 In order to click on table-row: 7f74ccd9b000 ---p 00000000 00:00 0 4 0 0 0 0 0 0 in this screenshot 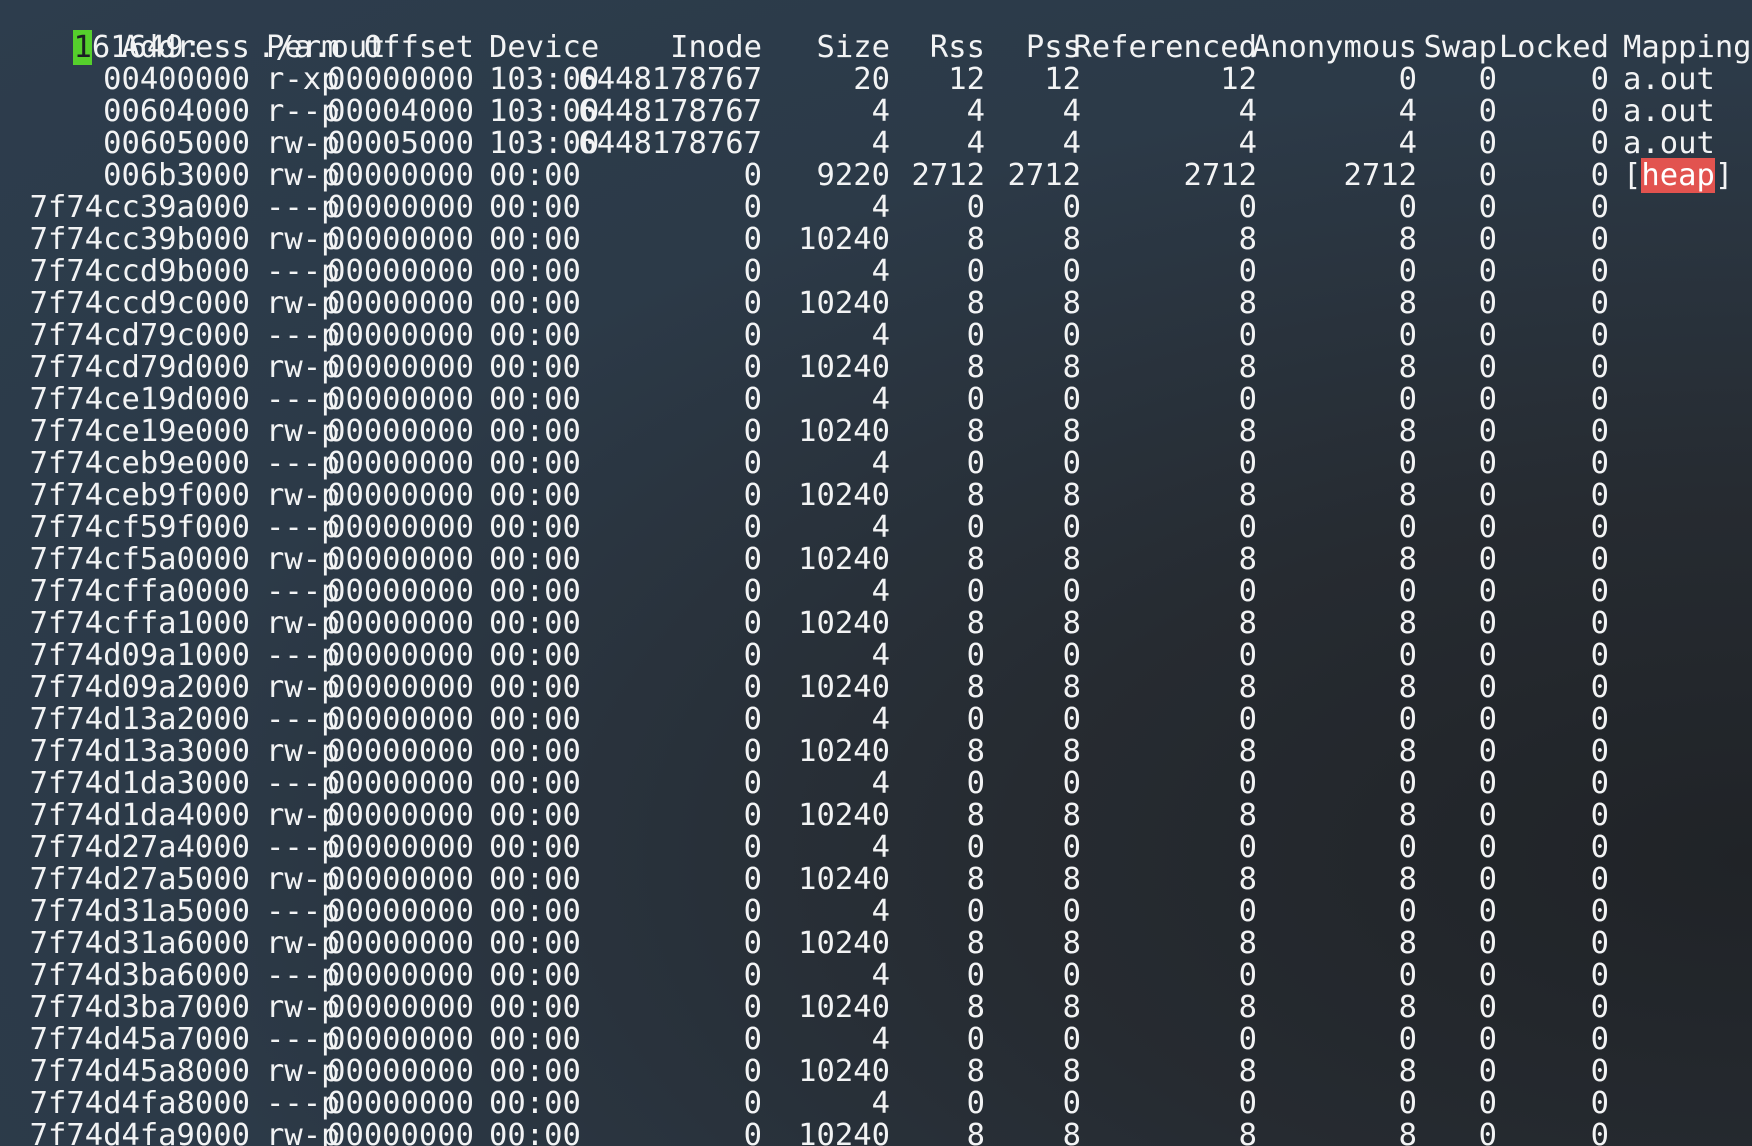, I will do `click(876, 272)`.